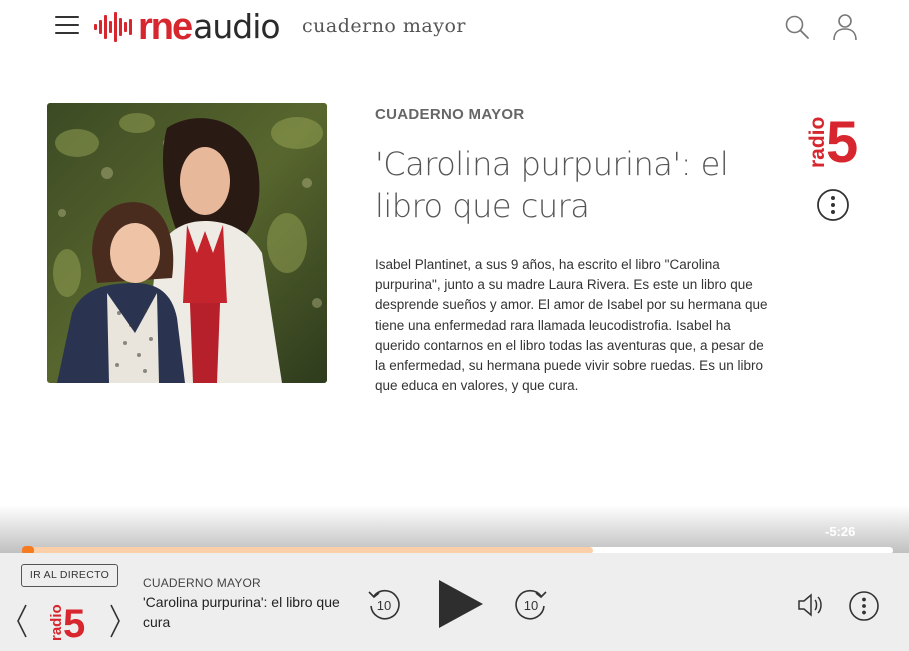 This screenshot has width=909, height=651. I want to click on play-icon, so click(460, 604).